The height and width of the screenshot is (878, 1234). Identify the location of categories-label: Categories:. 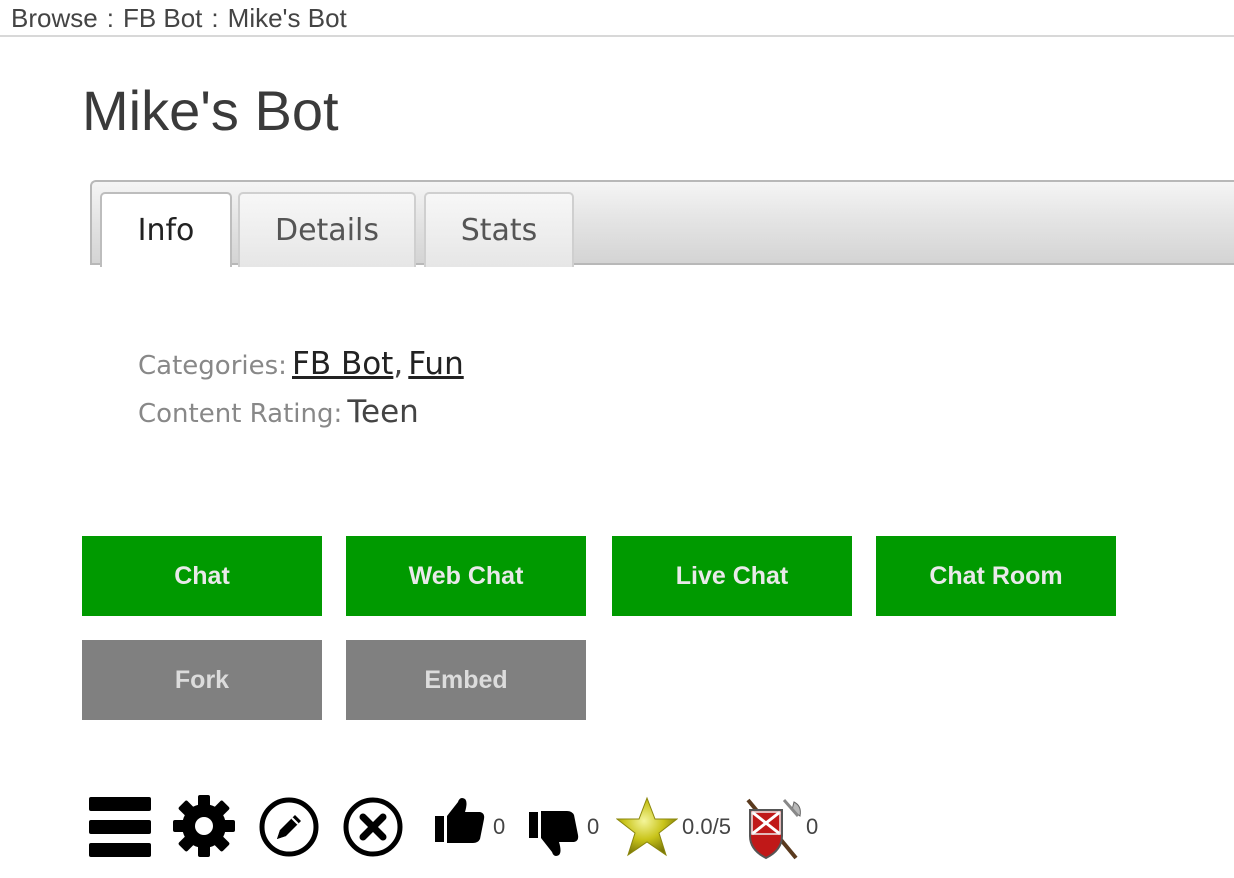
(212, 366).